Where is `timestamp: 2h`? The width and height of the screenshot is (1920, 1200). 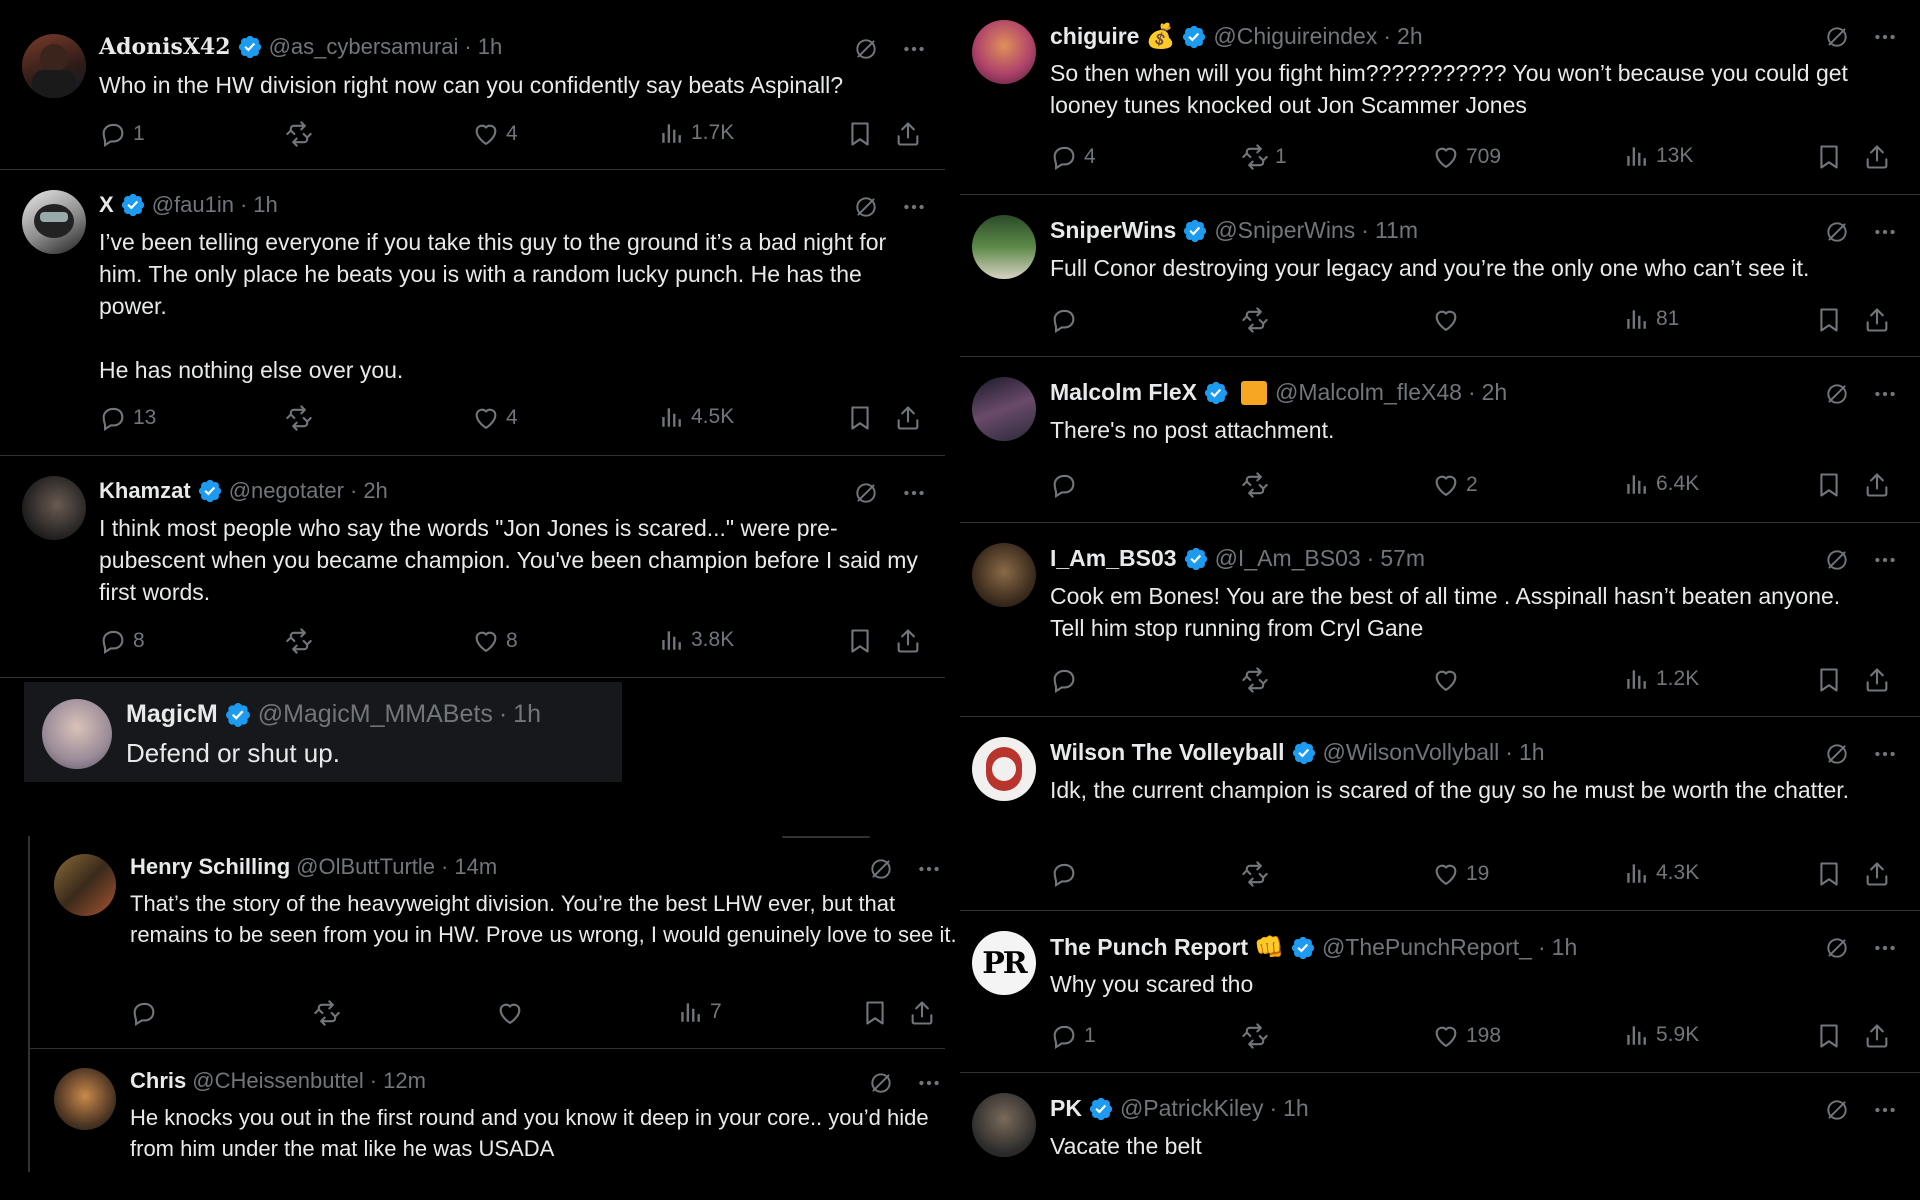 timestamp: 2h is located at coordinates (1495, 392).